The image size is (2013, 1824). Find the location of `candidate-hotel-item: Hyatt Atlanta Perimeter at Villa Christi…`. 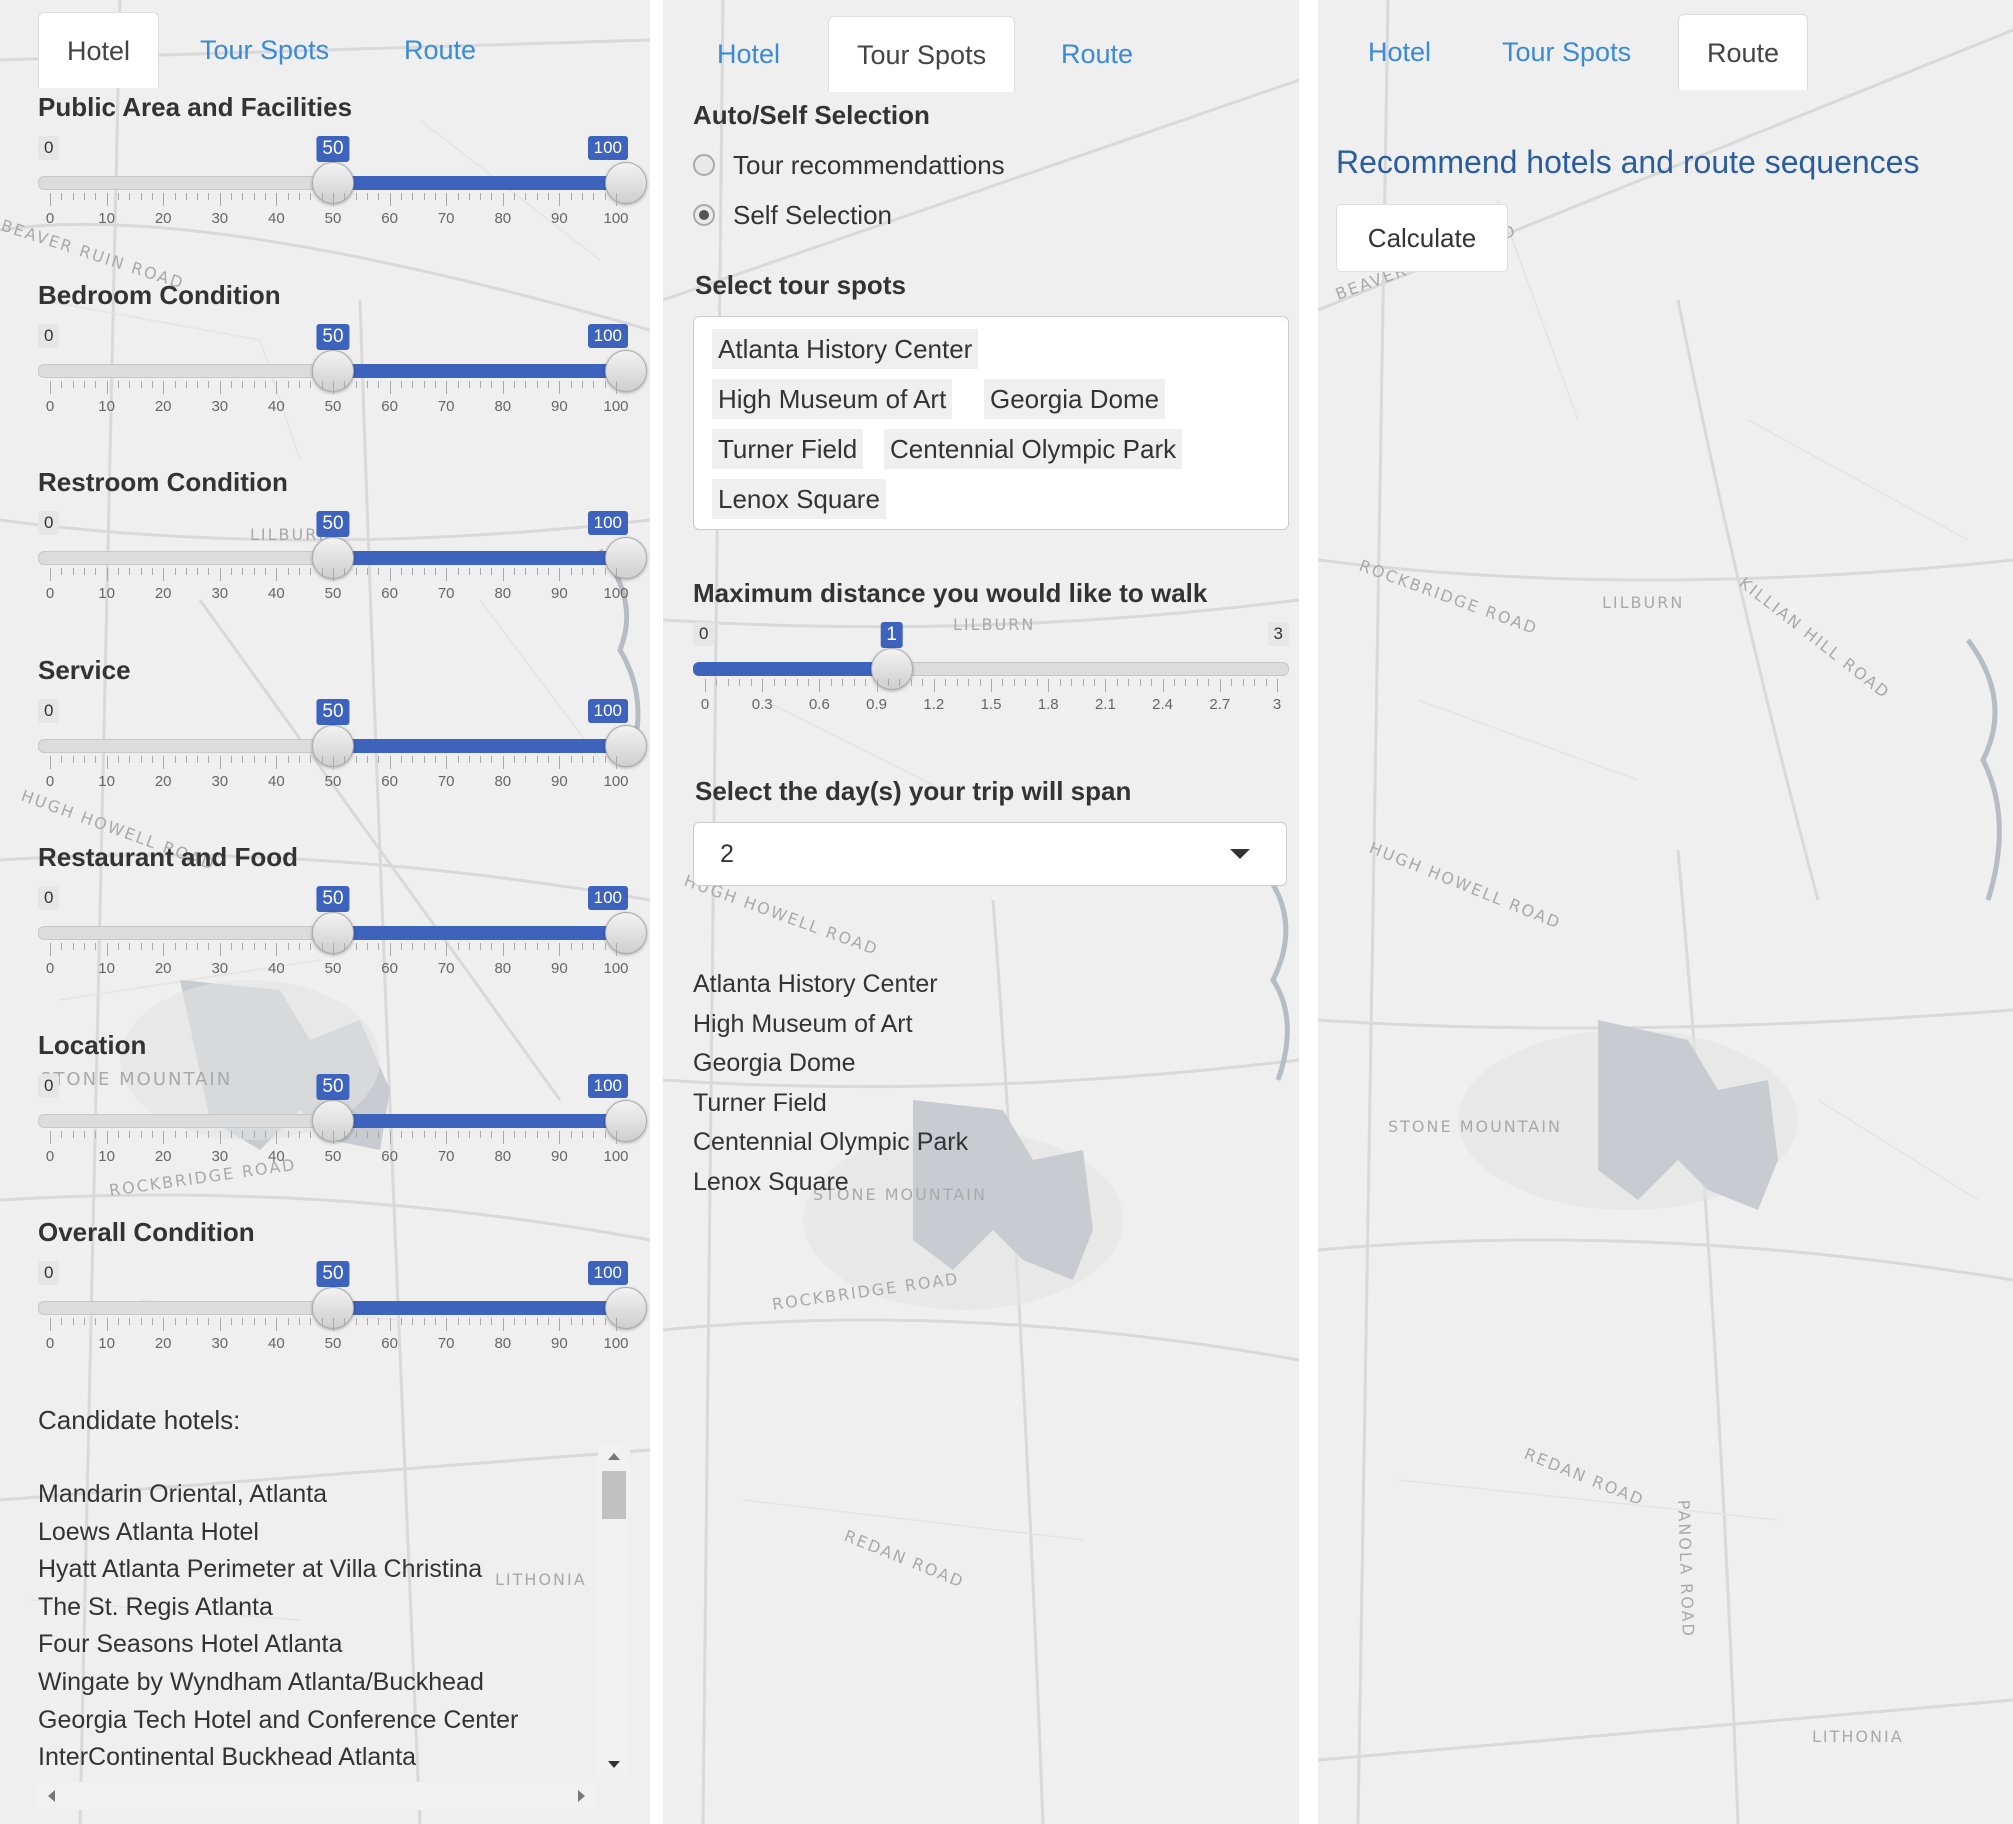

candidate-hotel-item: Hyatt Atlanta Perimeter at Villa Christi… is located at coordinates (260, 1569).